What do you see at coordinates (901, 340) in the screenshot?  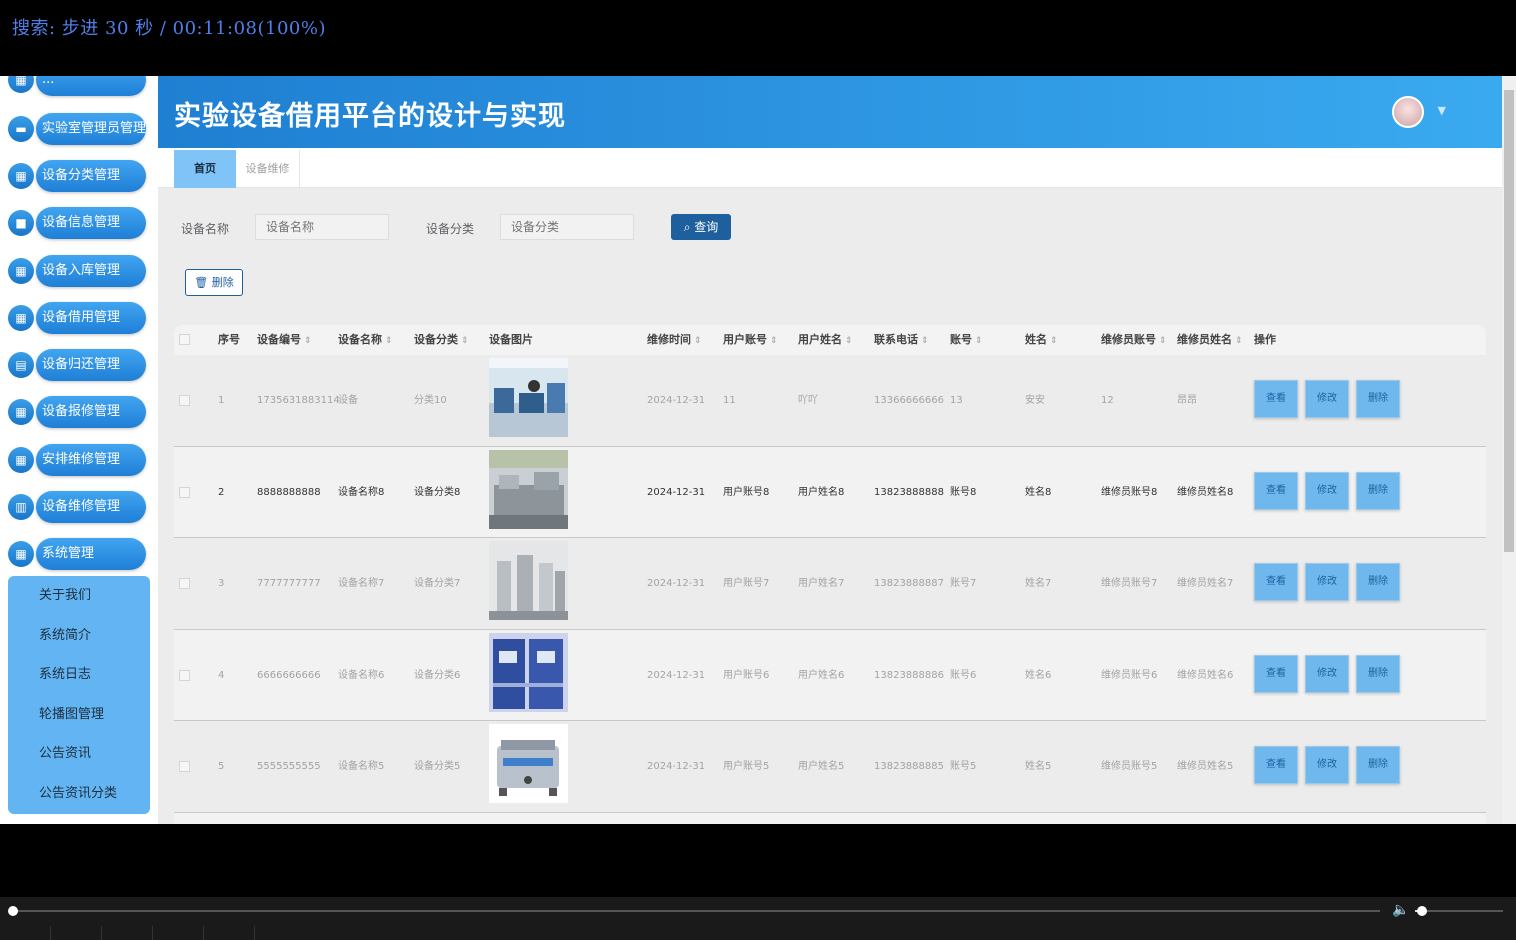 I see `col-header-phone: 联系电话 ⇕` at bounding box center [901, 340].